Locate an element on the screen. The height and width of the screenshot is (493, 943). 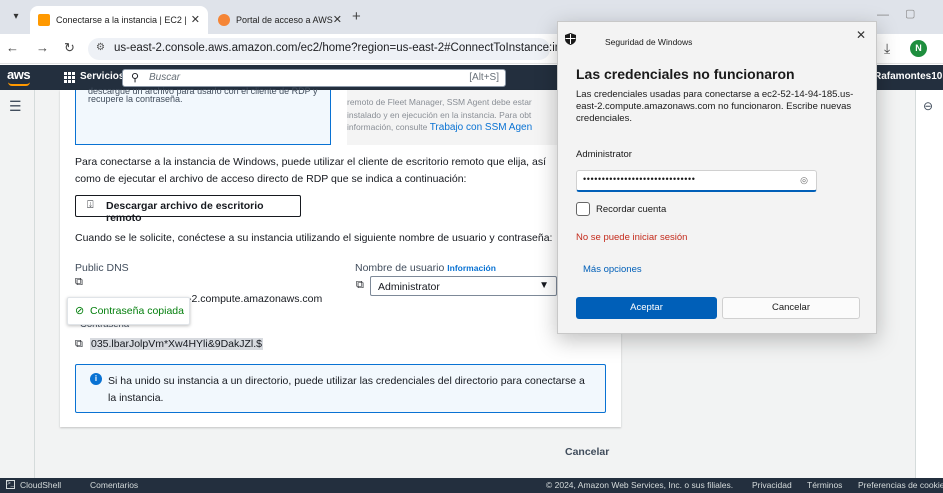
search-shortcut: [Alt+S] is located at coordinates (484, 77).